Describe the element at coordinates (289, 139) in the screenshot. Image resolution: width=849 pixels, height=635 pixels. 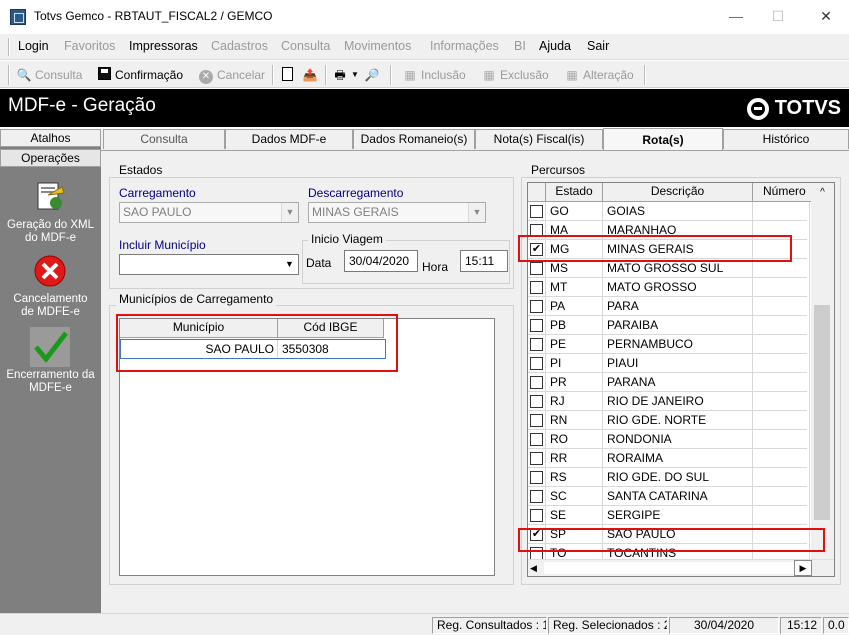
I see `tab-dados-mdfe: Dados MDF-e` at that location.